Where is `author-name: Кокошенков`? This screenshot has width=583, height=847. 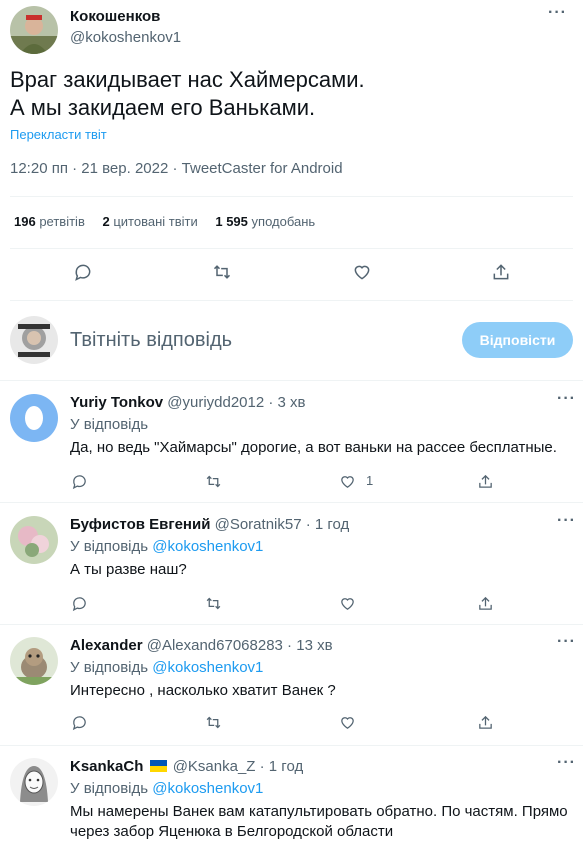 author-name: Кокошенков is located at coordinates (115, 16).